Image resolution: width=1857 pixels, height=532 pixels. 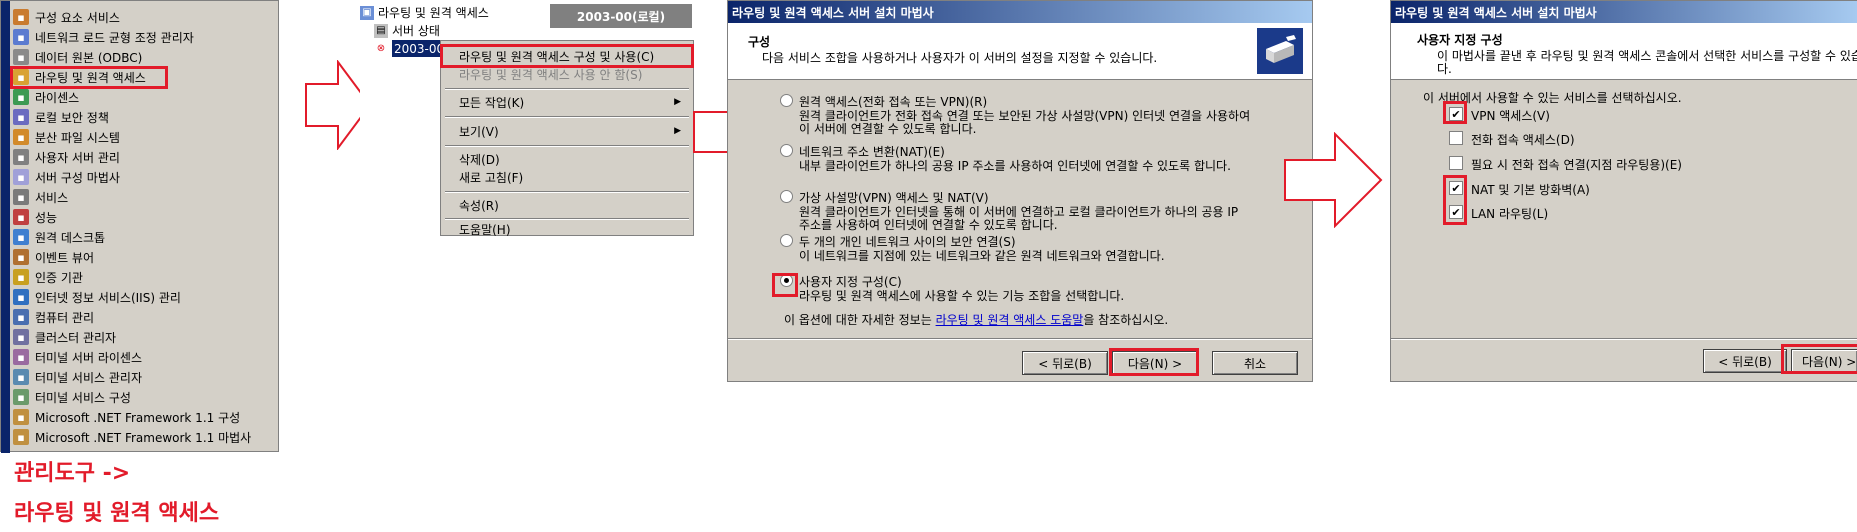 I want to click on config-option-label: 네트워크 주소 변환(NAT)(E), so click(x=872, y=152).